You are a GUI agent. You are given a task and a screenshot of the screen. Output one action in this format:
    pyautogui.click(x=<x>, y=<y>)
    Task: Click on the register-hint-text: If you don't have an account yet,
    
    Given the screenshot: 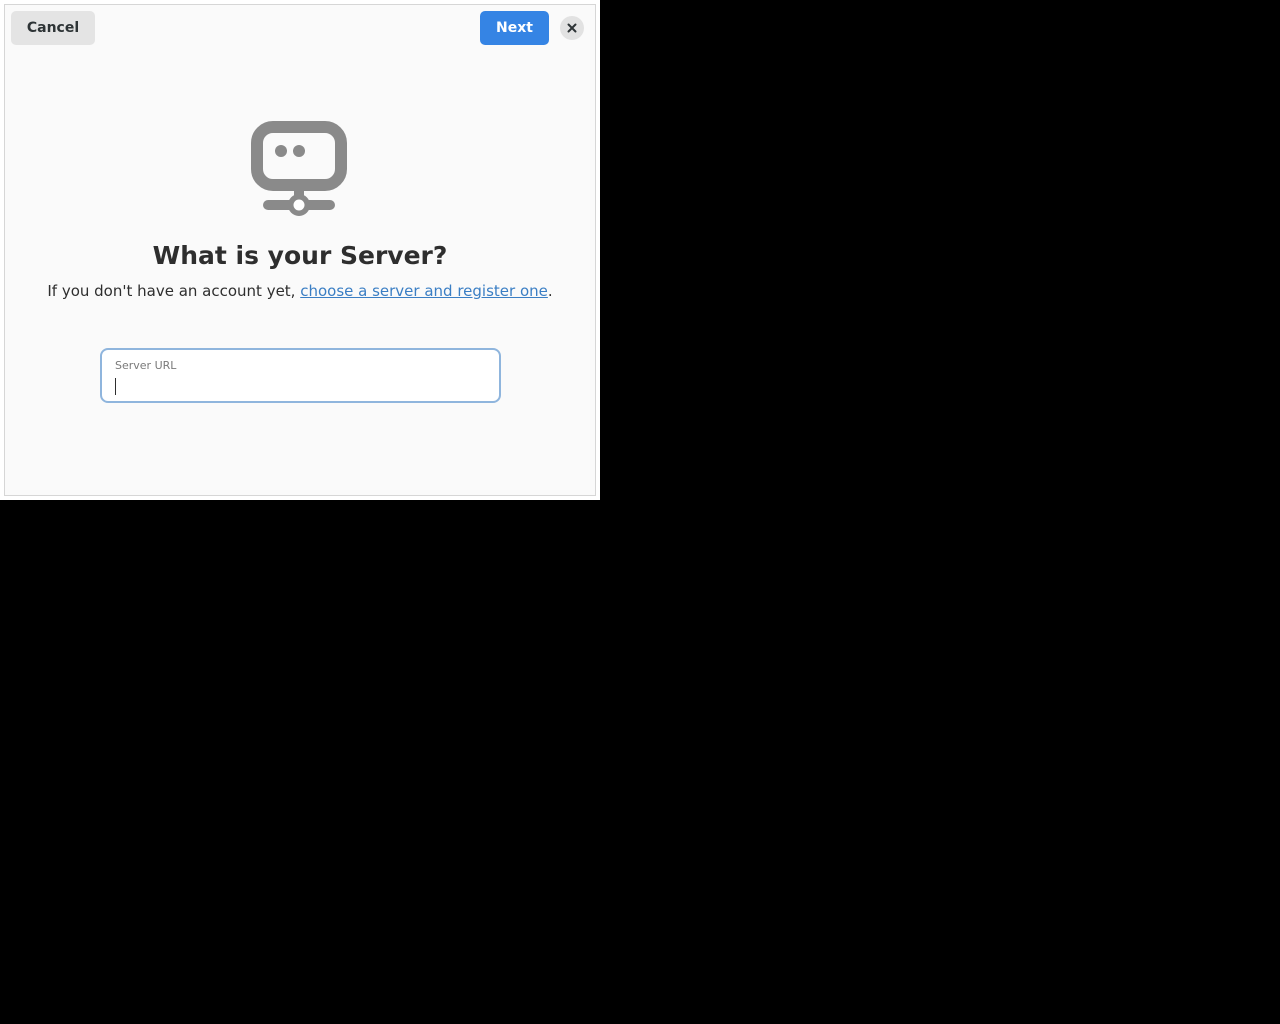 What is the action you would take?
    pyautogui.click(x=174, y=291)
    